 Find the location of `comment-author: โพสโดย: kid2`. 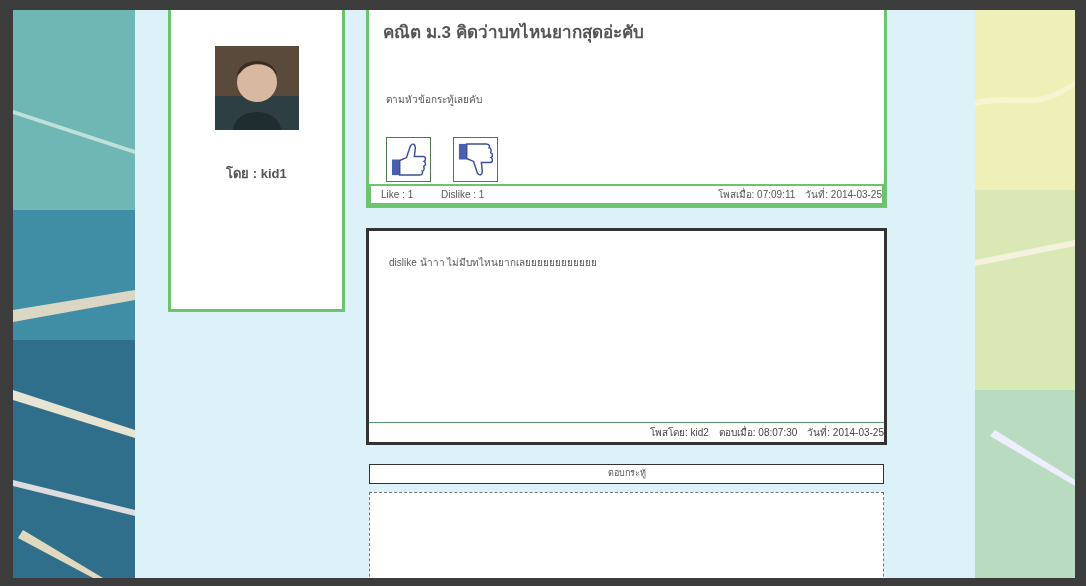

comment-author: โพสโดย: kid2 is located at coordinates (679, 433).